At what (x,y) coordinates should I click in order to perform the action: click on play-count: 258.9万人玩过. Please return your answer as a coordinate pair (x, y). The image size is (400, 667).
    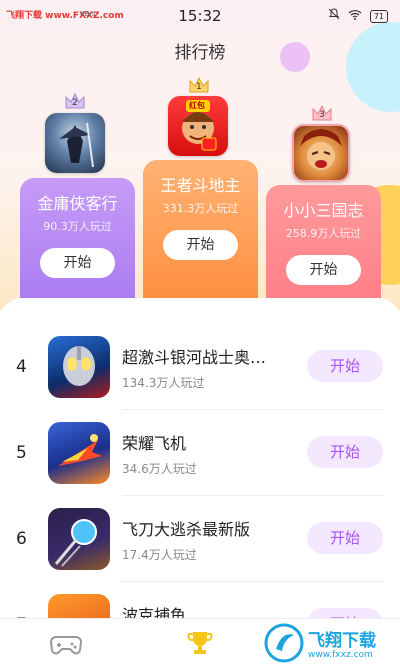
    Looking at the image, I should click on (323, 233).